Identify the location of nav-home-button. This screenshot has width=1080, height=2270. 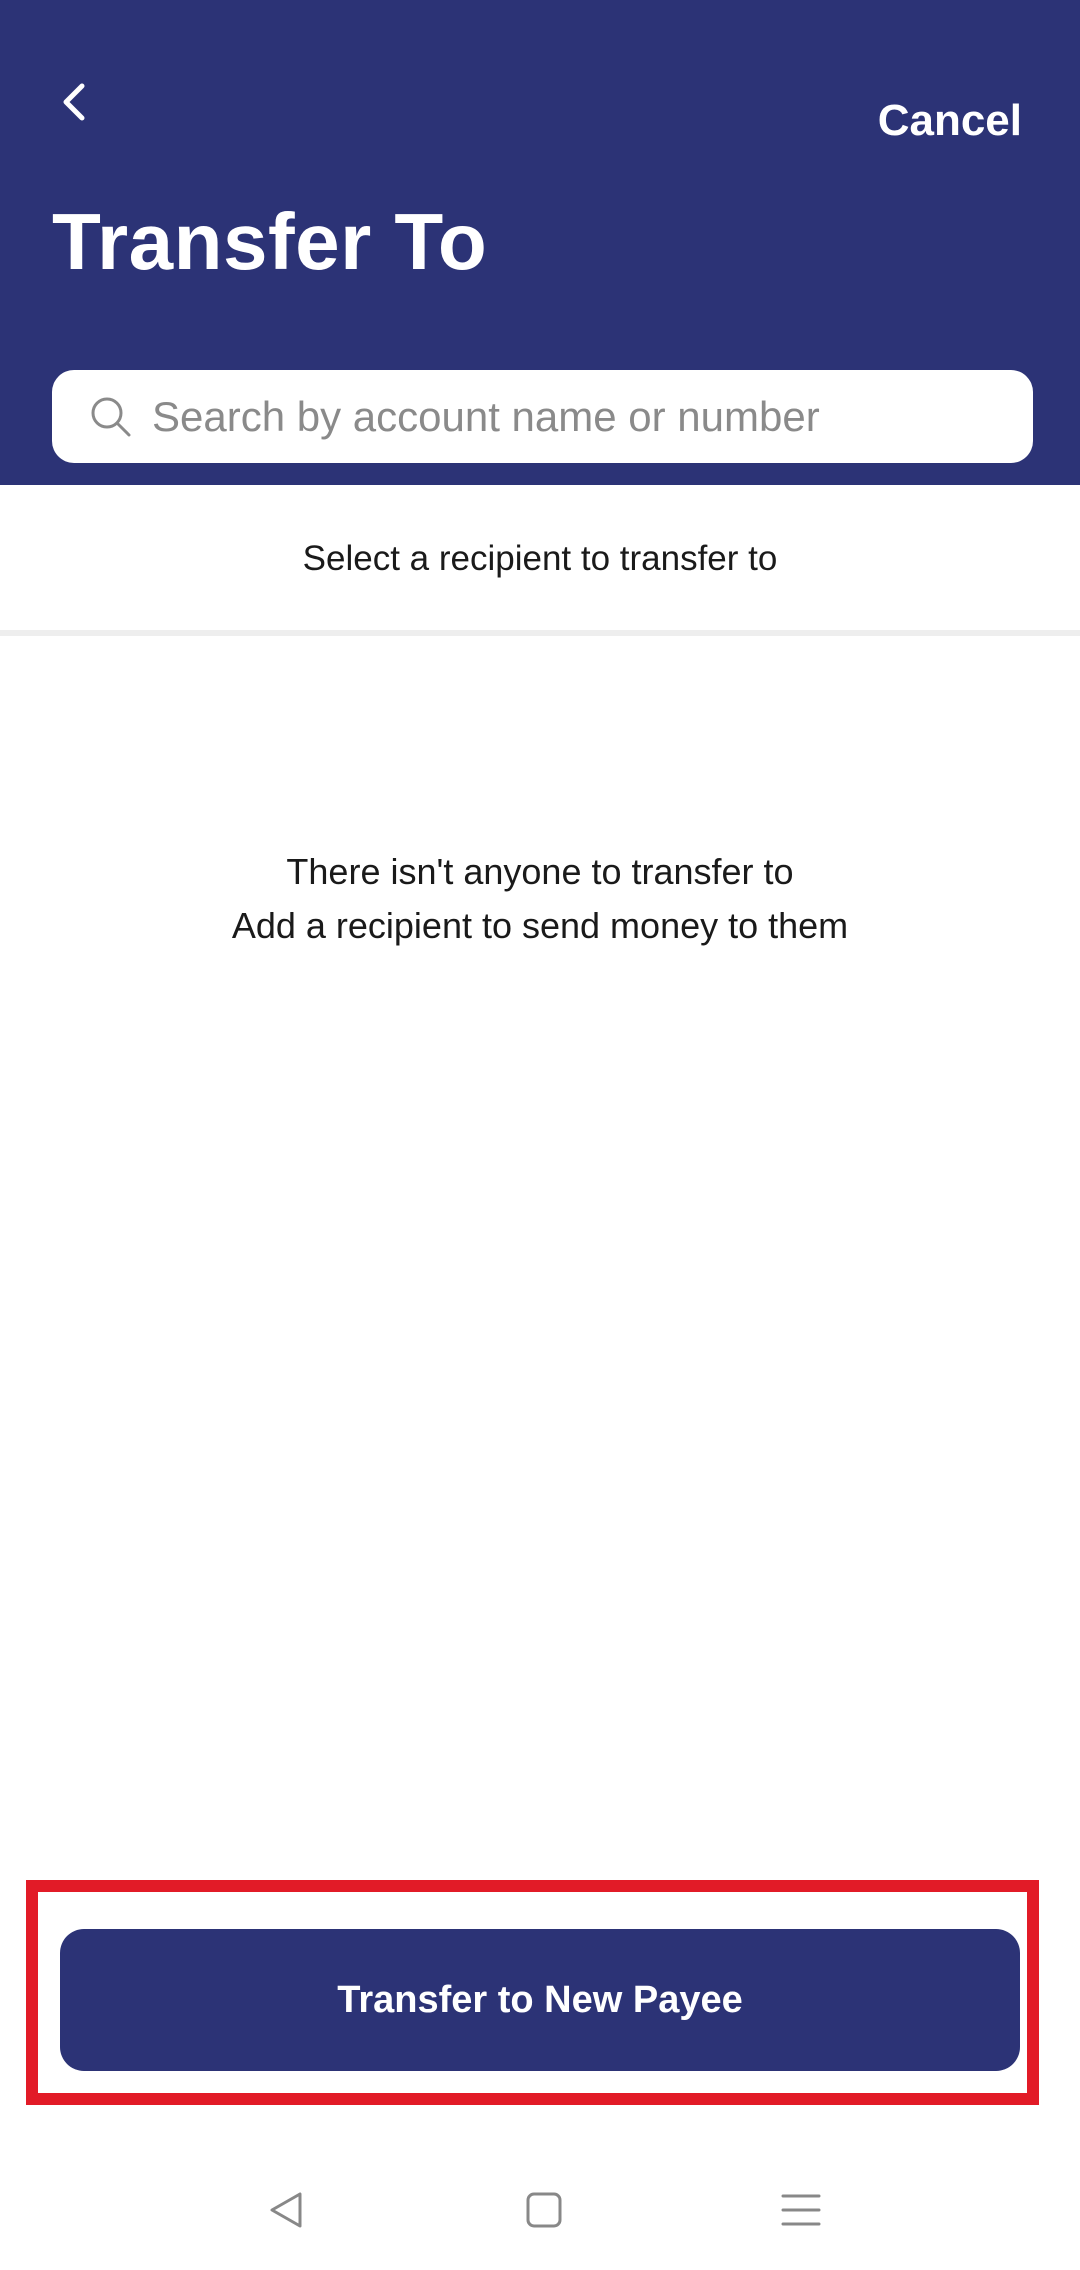
(544, 2210).